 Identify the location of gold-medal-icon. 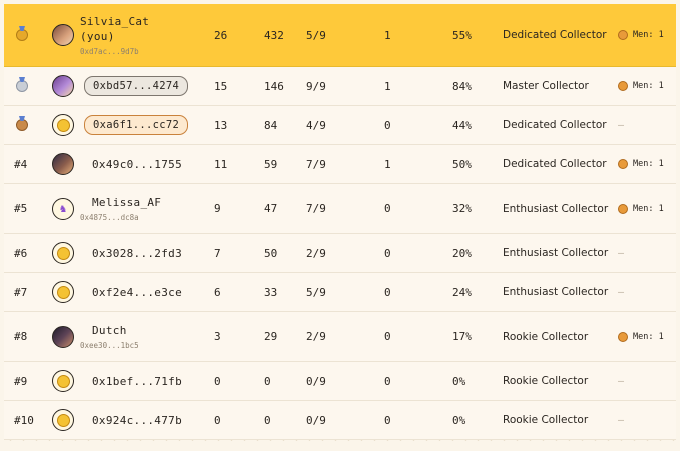
(22, 35).